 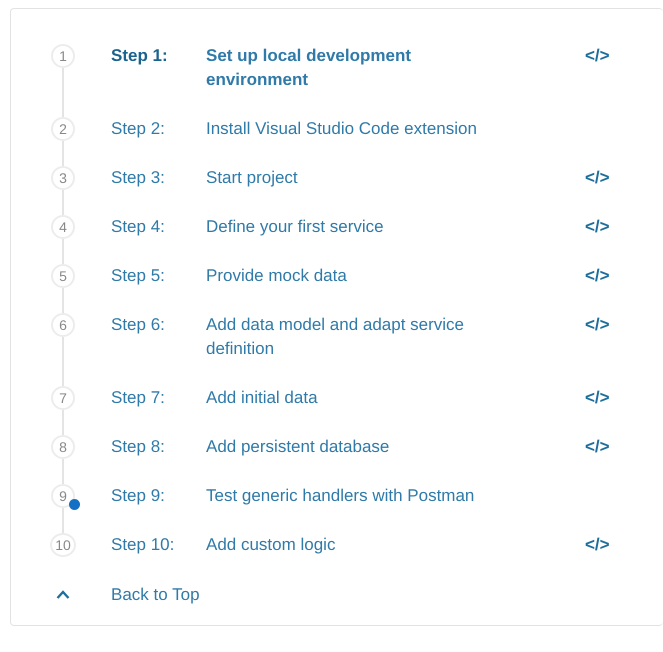 What do you see at coordinates (357, 595) in the screenshot?
I see `back-to-top-link: Back to Top` at bounding box center [357, 595].